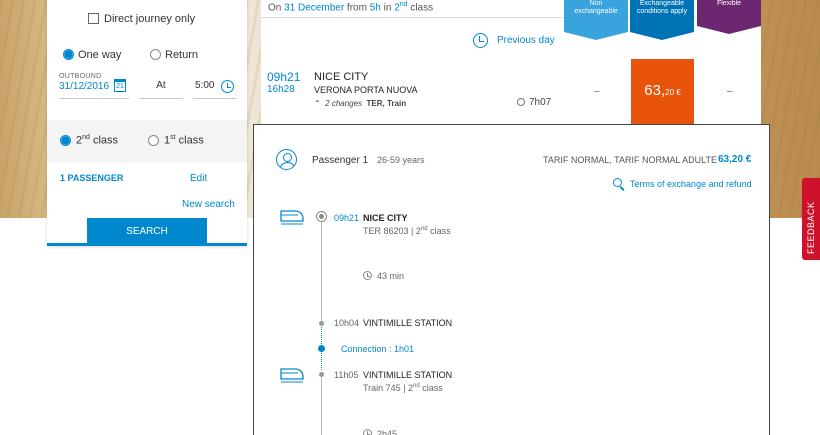 The height and width of the screenshot is (435, 820). Describe the element at coordinates (360, 103) in the screenshot. I see `changes-toggle: ⌃ 2 changes TER, Train` at that location.